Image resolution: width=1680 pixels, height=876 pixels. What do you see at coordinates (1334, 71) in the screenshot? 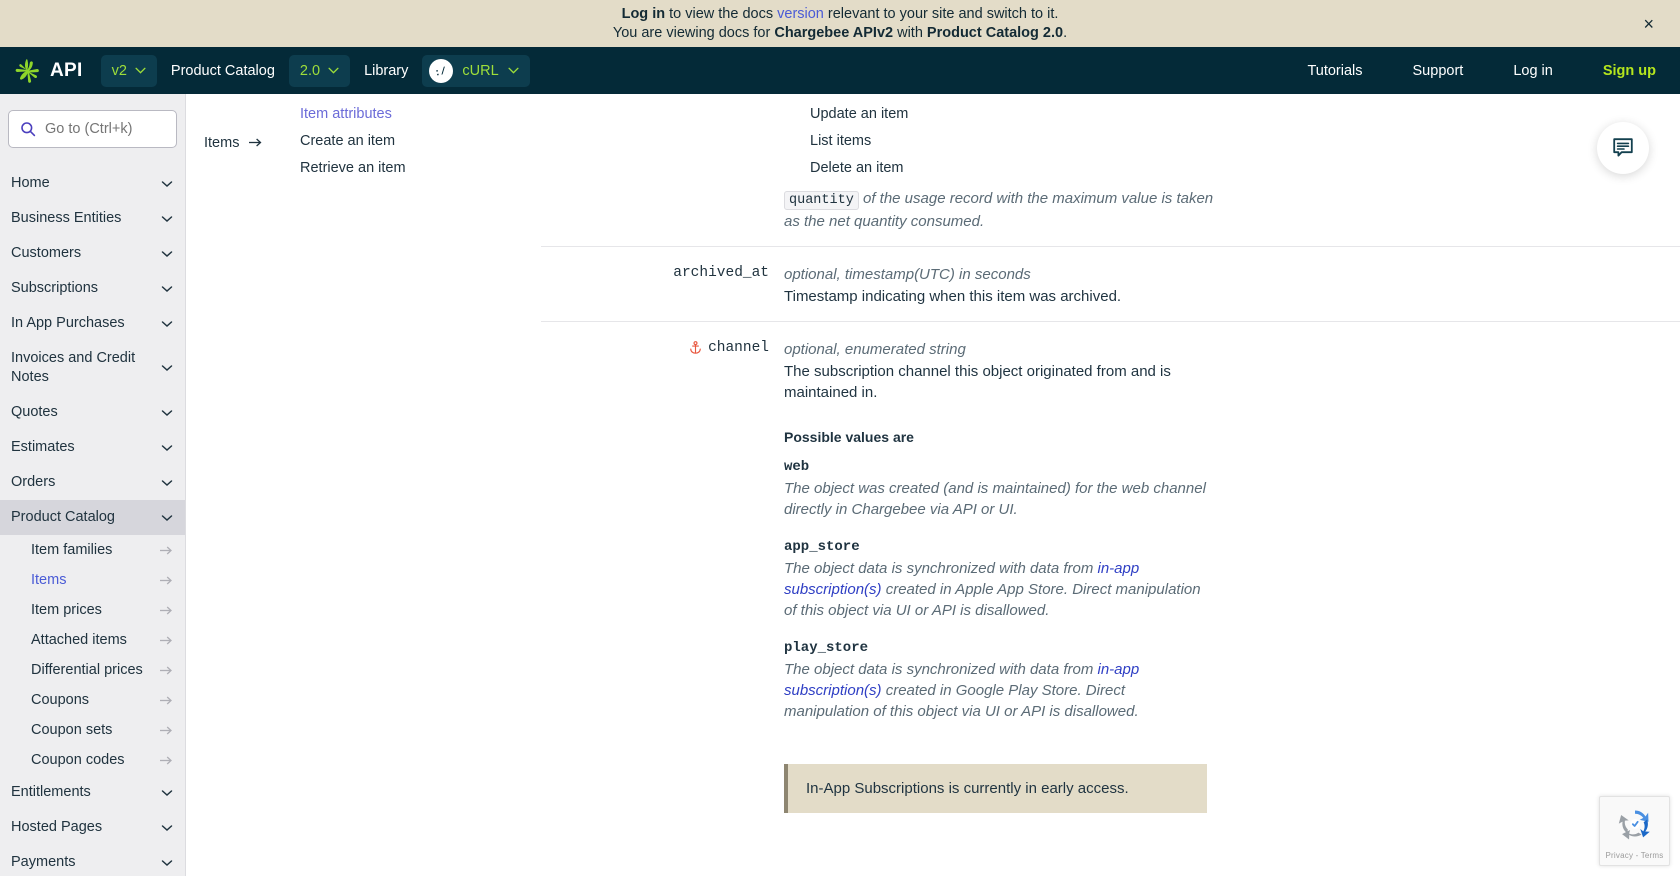
I see `tutorials-link: Tutorials` at bounding box center [1334, 71].